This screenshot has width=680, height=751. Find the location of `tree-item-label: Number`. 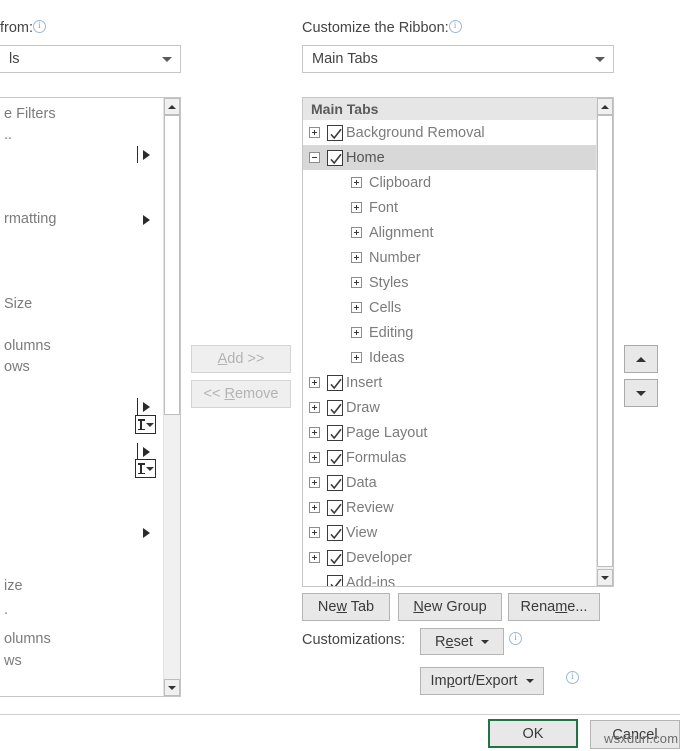

tree-item-label: Number is located at coordinates (395, 257).